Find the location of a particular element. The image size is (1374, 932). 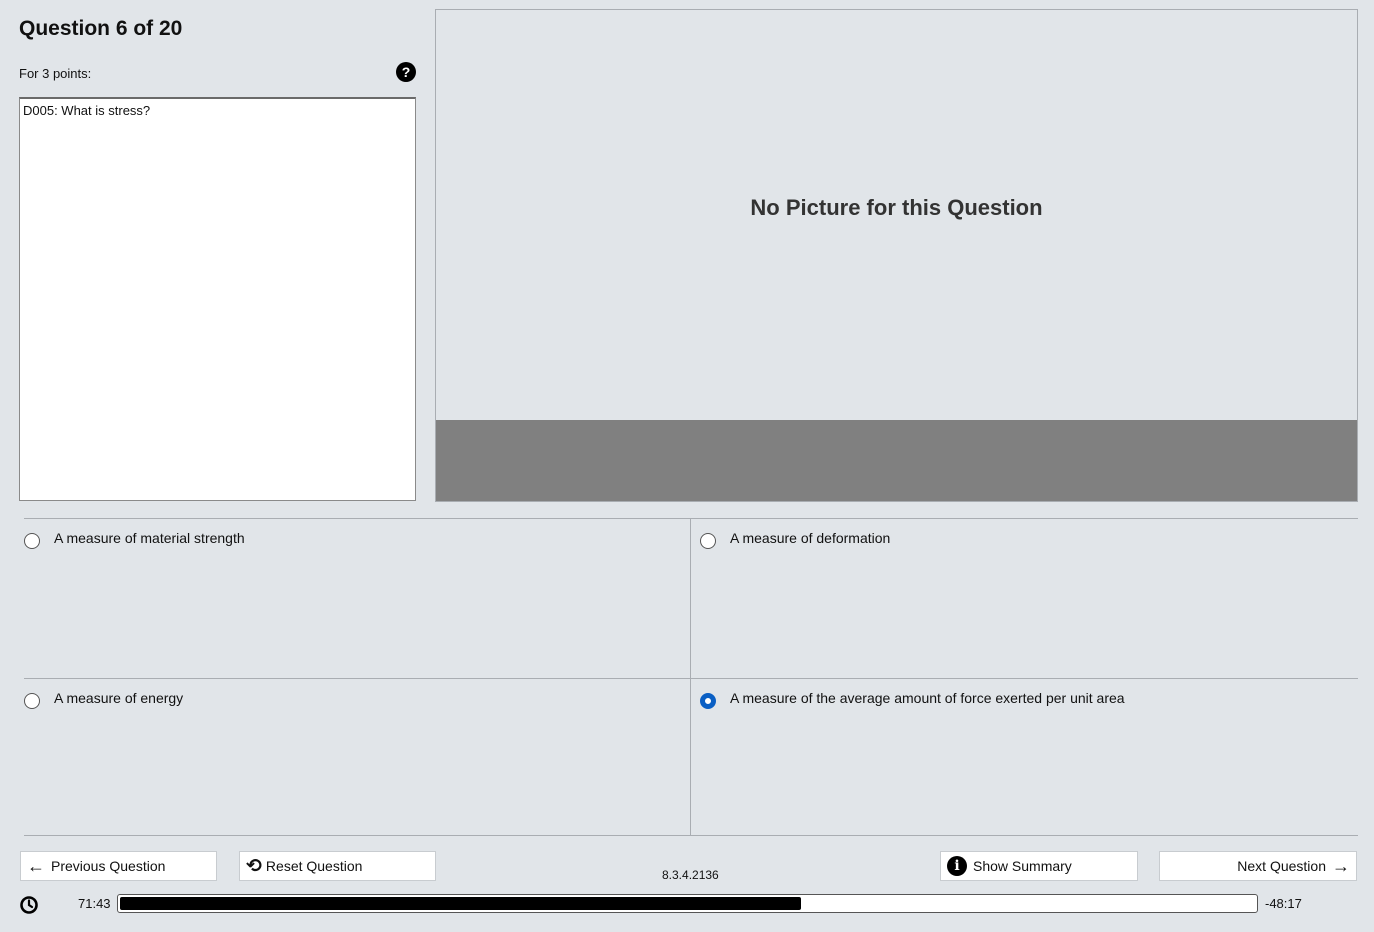

answer-option-4-radio is located at coordinates (708, 701).